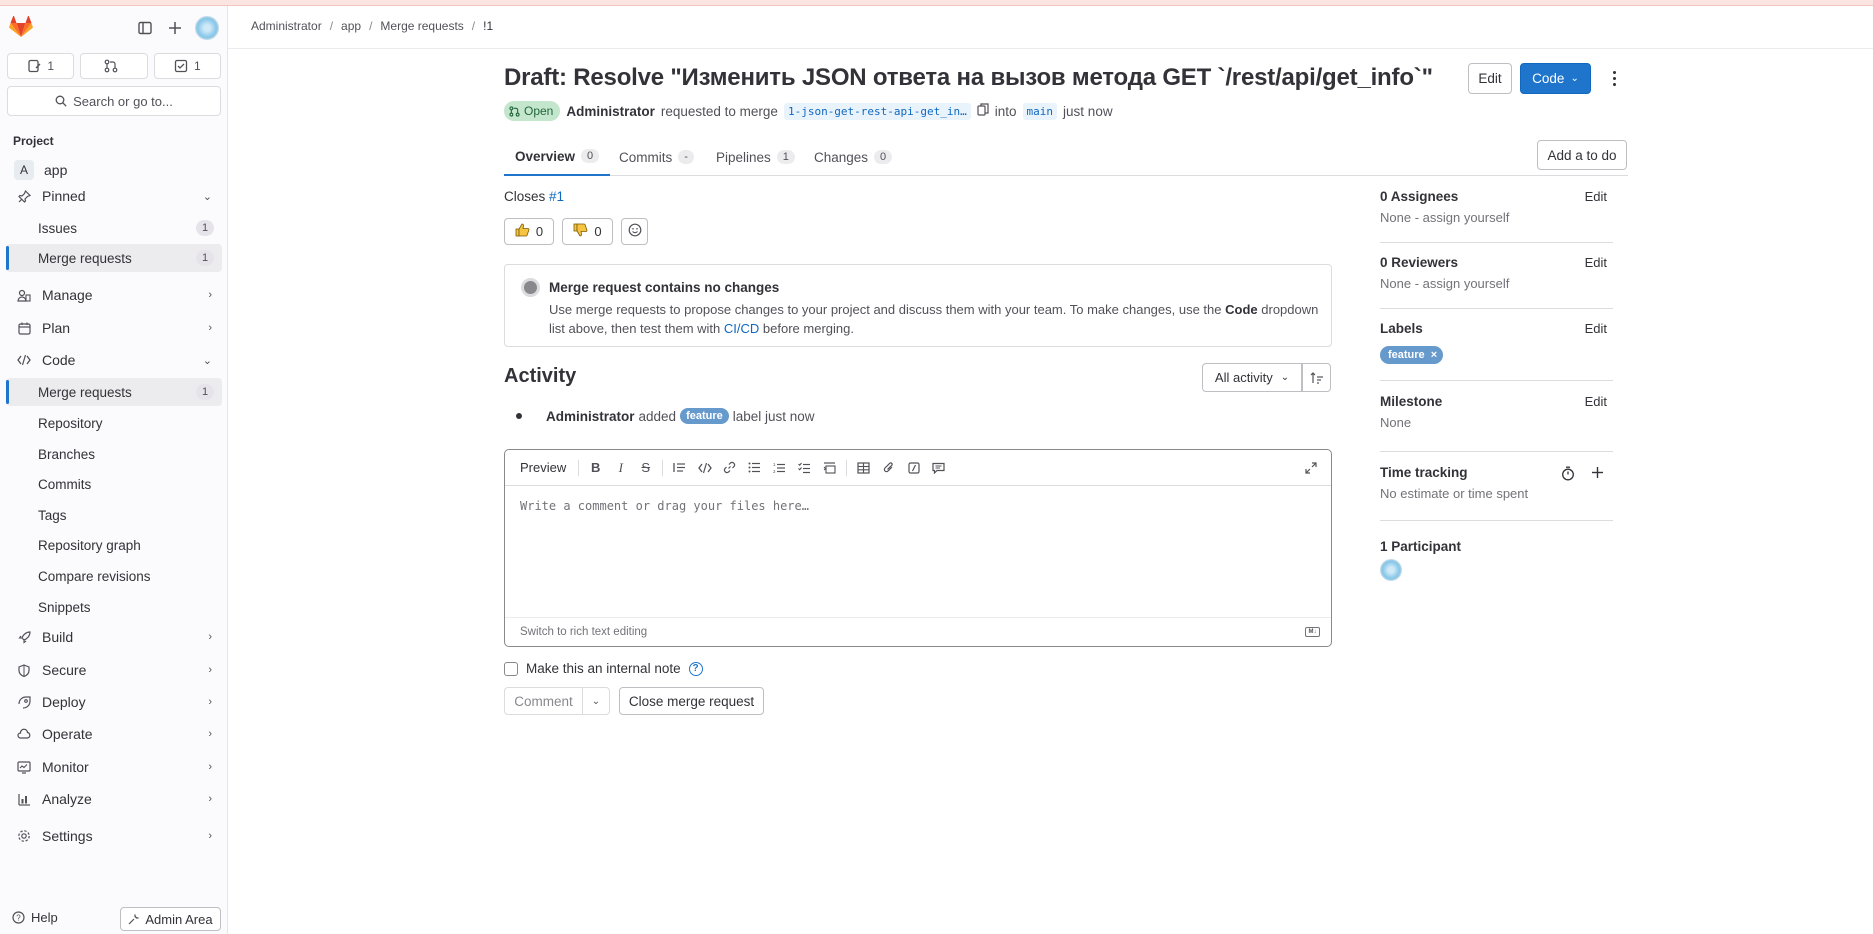  I want to click on reviewers-value: None - assign yourself, so click(1444, 283).